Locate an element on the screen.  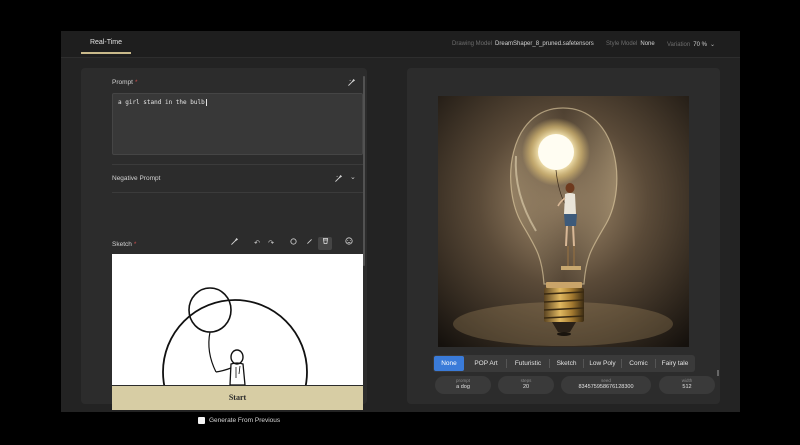
style-option-pop-art: POP Art is located at coordinates (486, 363).